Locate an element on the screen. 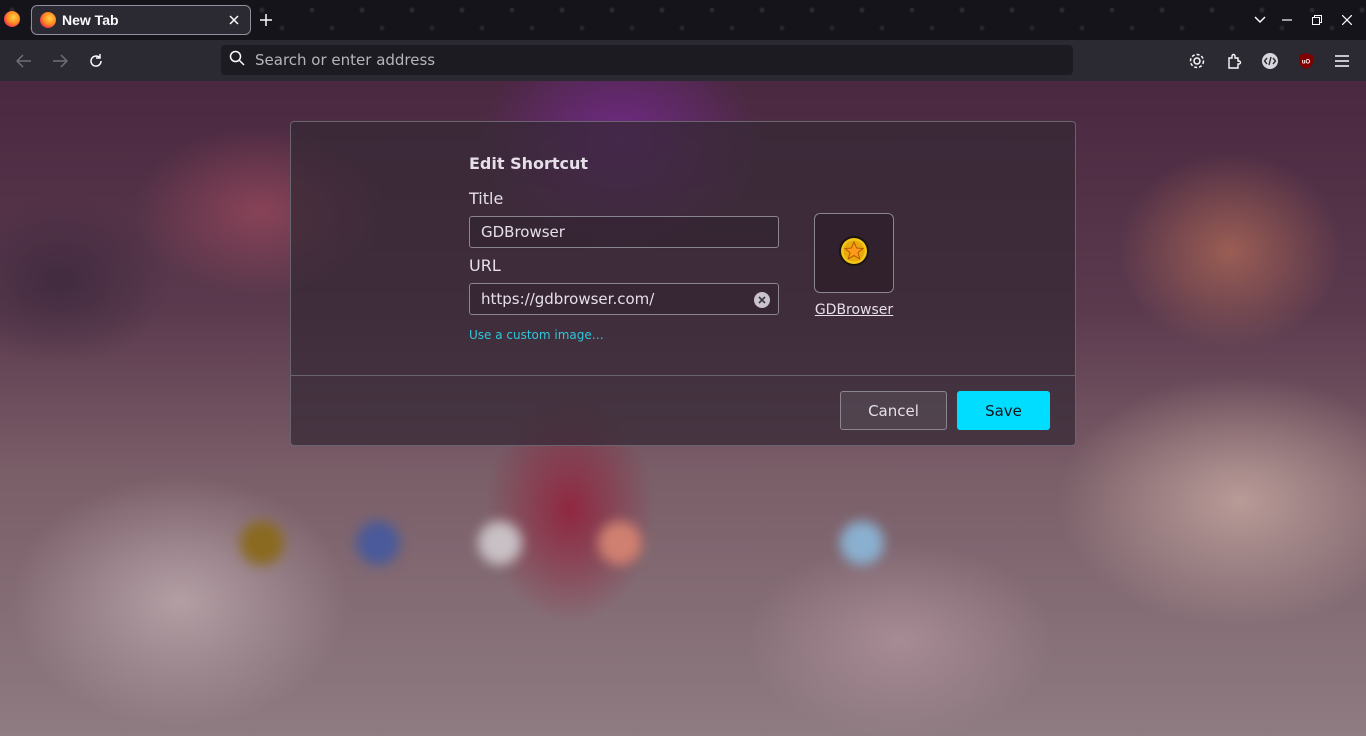 The width and height of the screenshot is (1366, 736). address-input is located at coordinates (643, 60).